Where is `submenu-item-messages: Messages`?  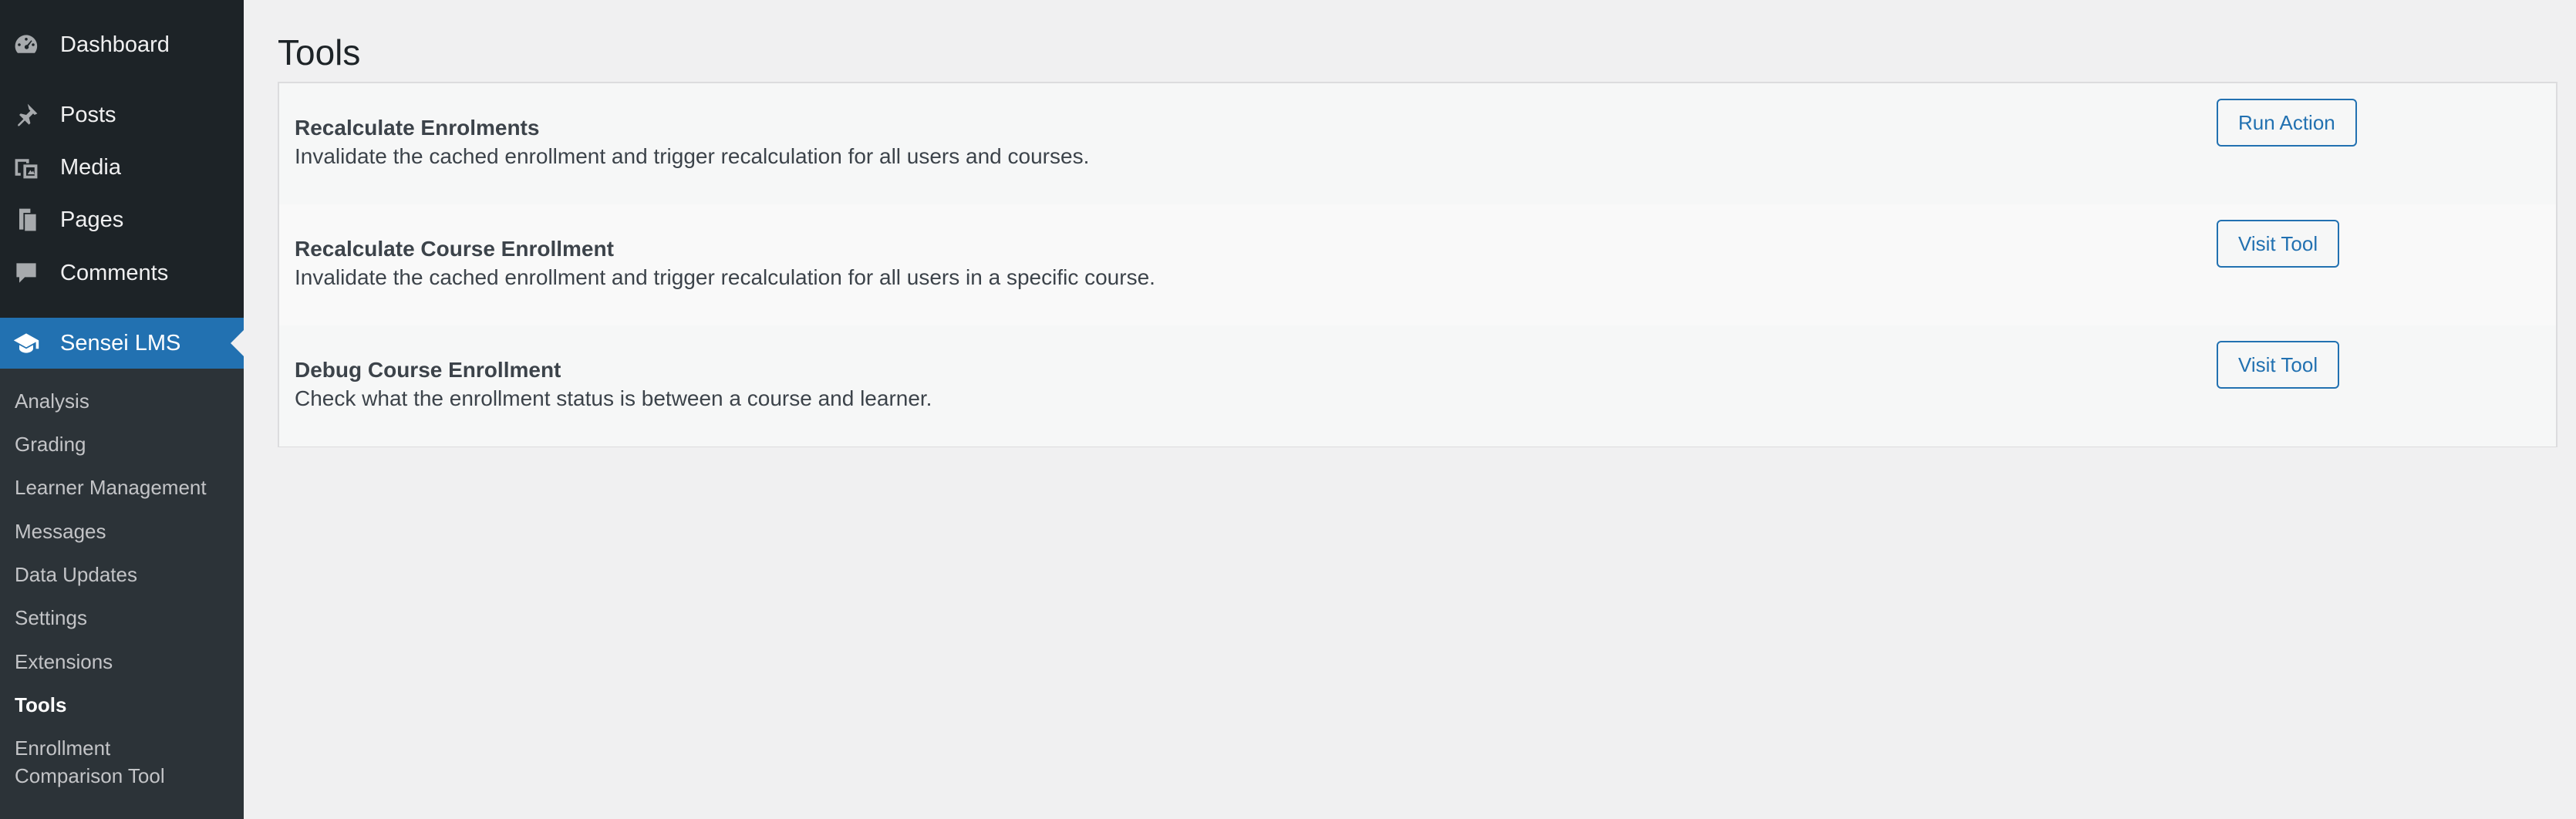
submenu-item-messages: Messages is located at coordinates (126, 531).